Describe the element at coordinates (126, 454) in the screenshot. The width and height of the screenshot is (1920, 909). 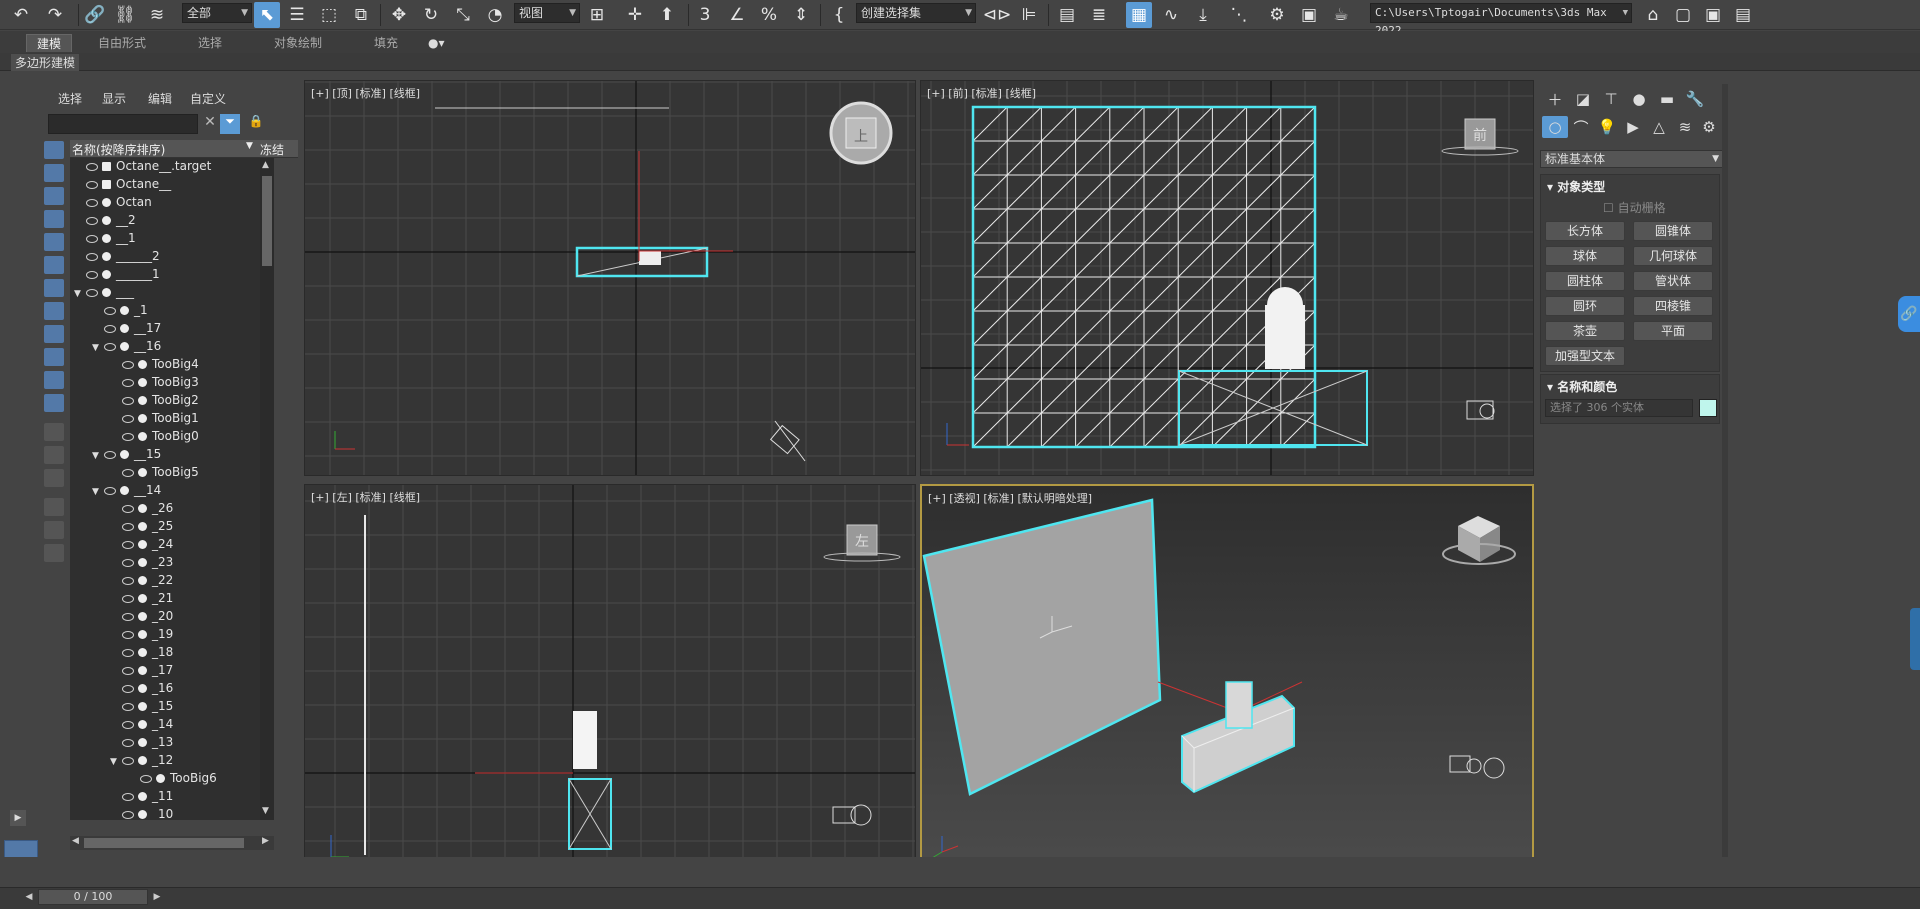
I see `tree-row: ▼ __15` at that location.